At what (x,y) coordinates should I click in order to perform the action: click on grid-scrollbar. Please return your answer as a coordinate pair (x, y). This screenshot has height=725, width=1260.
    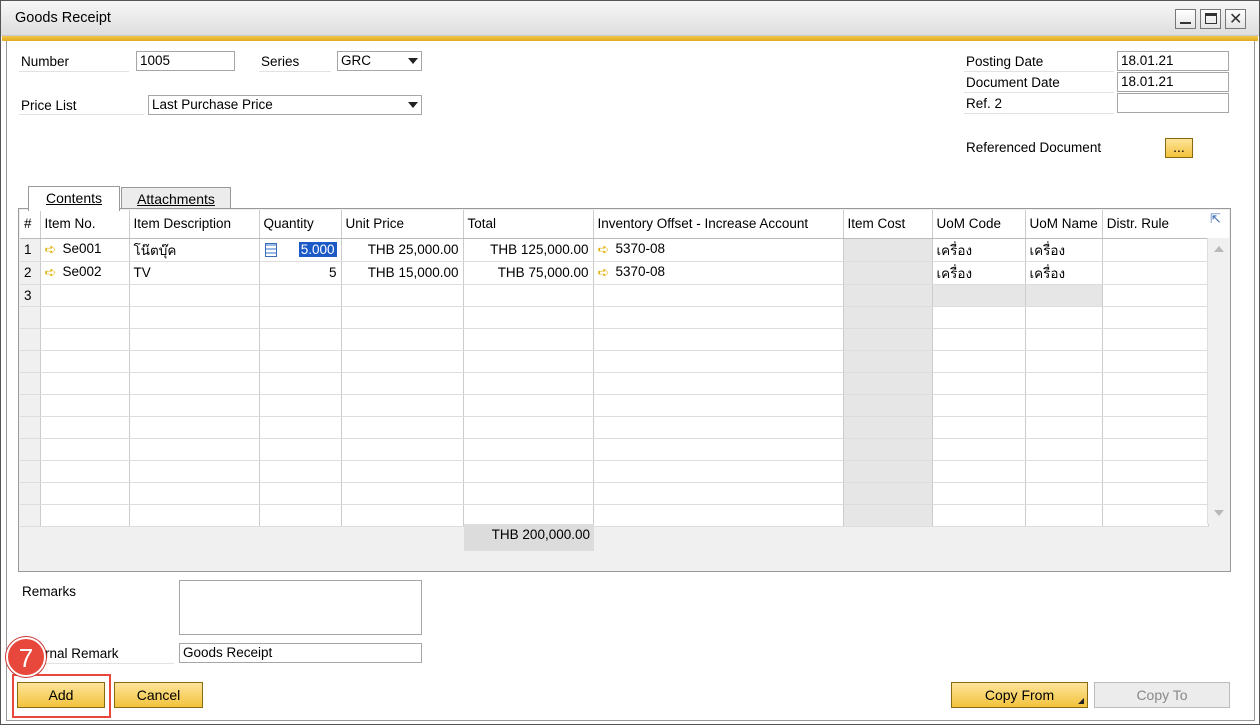
    Looking at the image, I should click on (1218, 381).